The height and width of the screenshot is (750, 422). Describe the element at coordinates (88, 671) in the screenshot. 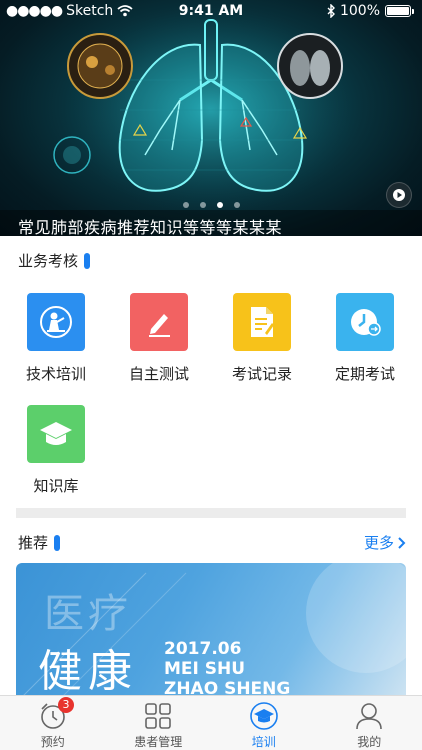

I see `card-headline-bottom: 健康` at that location.